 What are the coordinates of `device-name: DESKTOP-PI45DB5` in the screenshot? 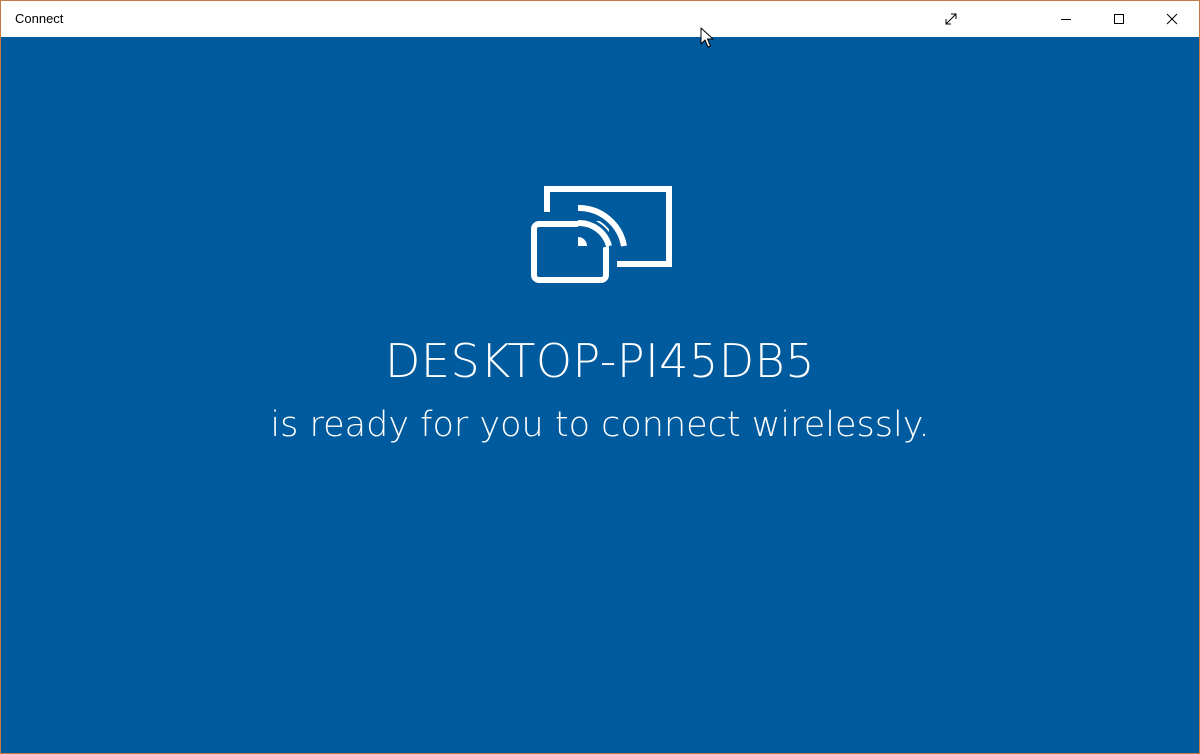 It's located at (600, 361).